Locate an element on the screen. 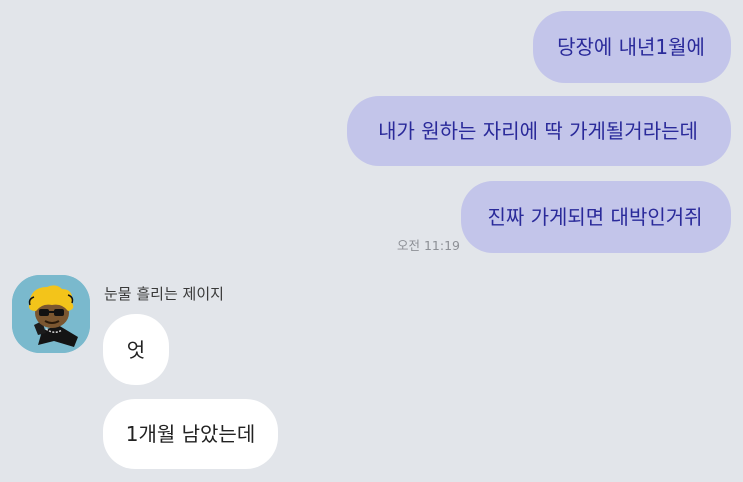 The width and height of the screenshot is (743, 482). message-text: 진짜 가게되면 대박인거쥐 is located at coordinates (595, 217).